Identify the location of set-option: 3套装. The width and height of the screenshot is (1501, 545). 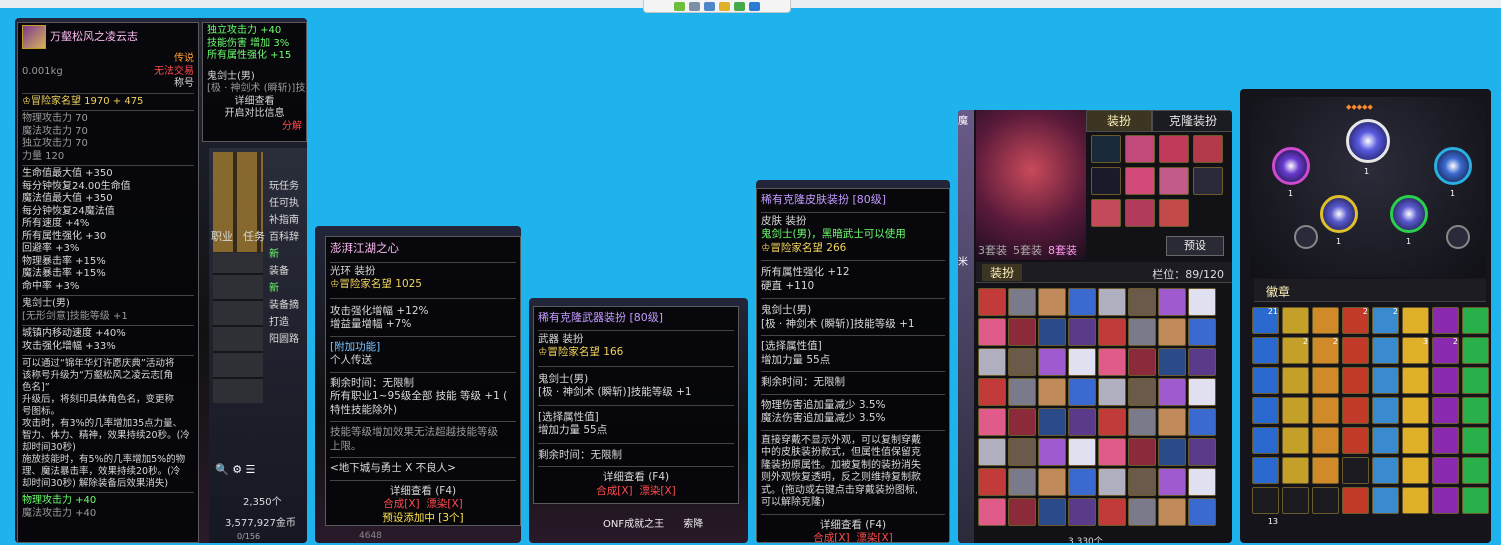
(992, 250).